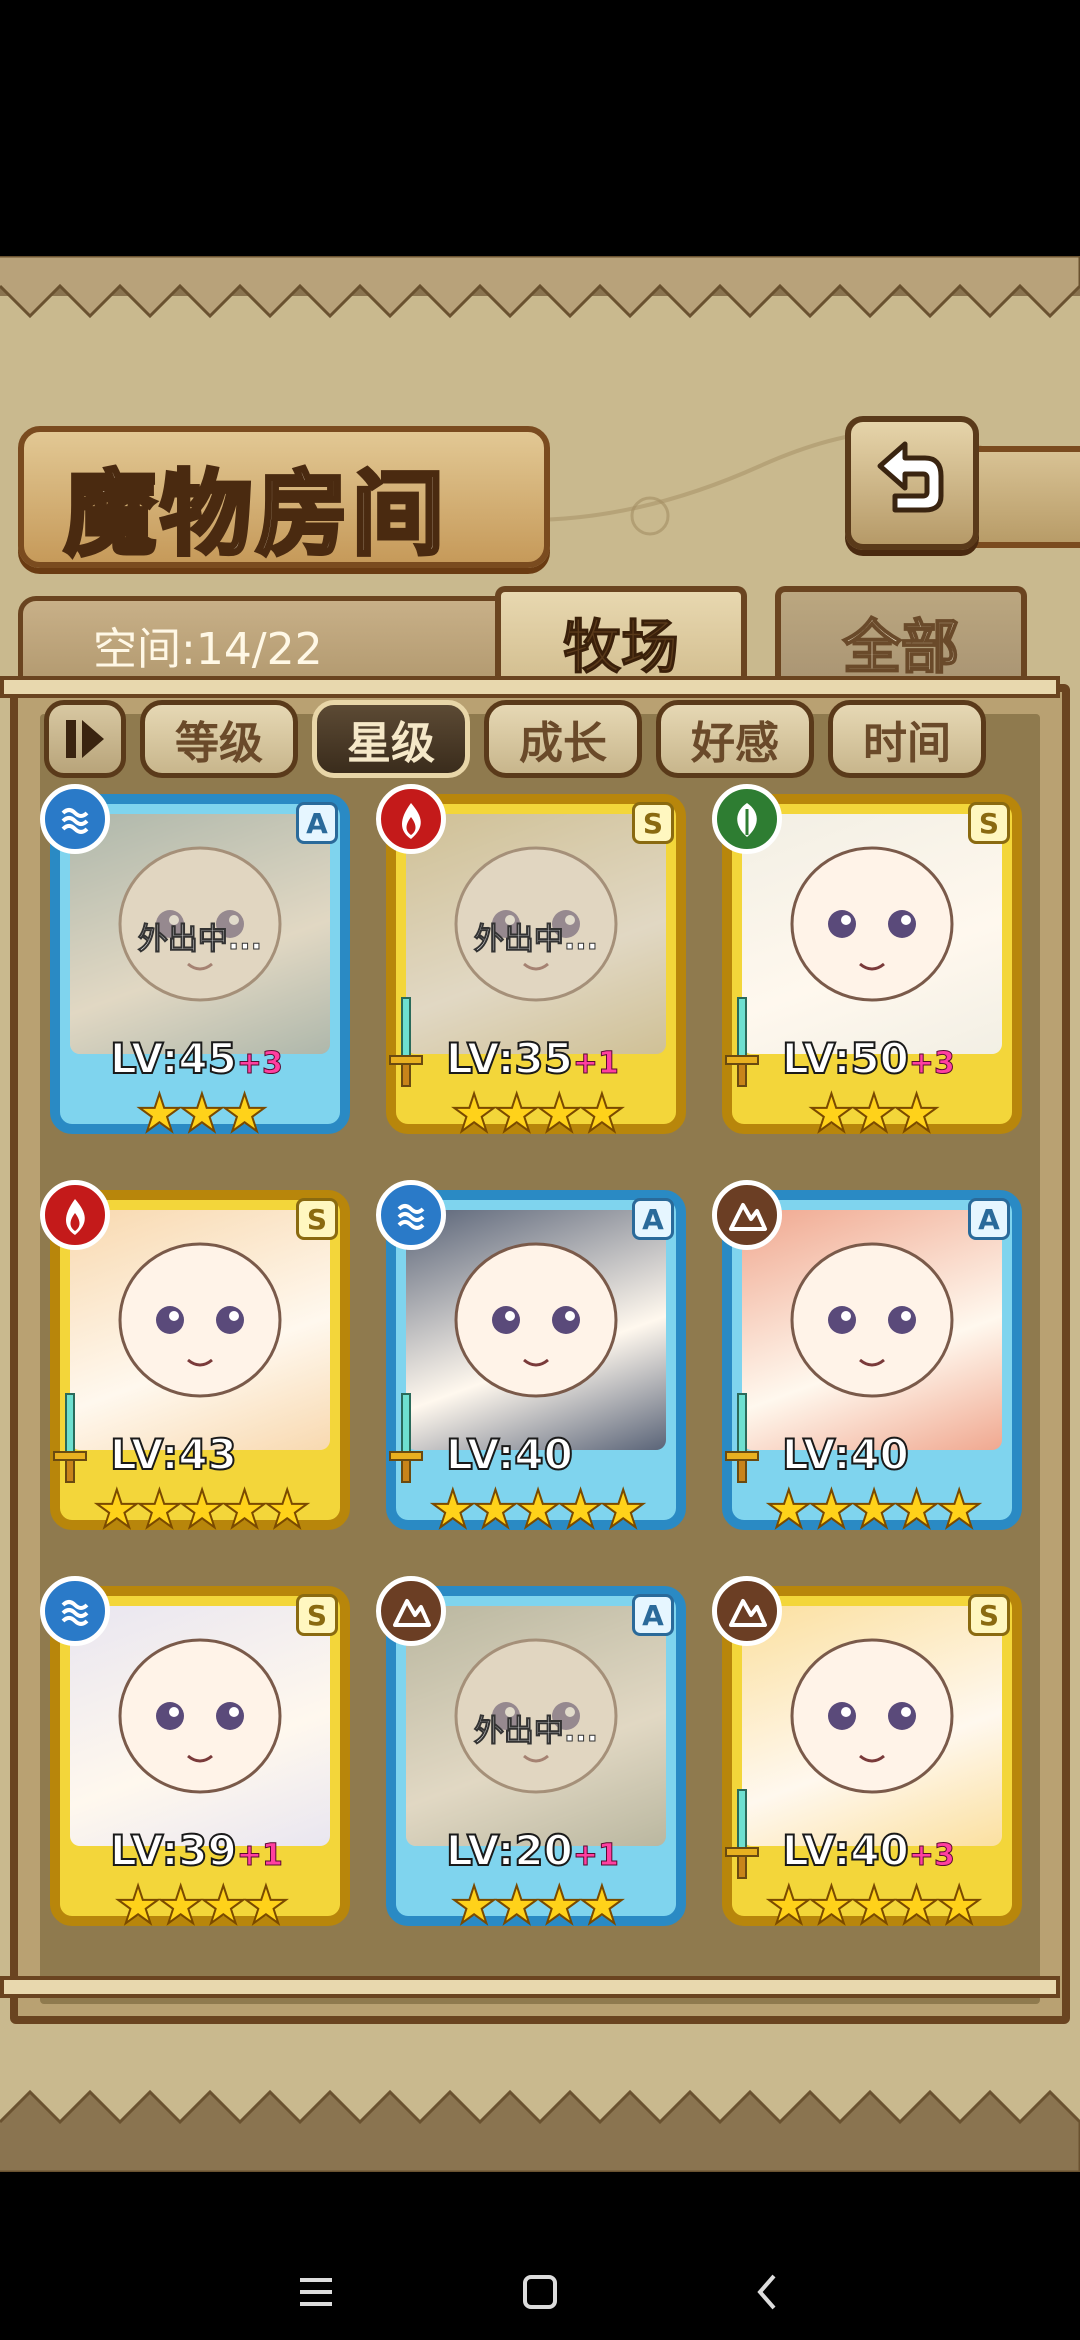 This screenshot has height=2340, width=1080. What do you see at coordinates (868, 1058) in the screenshot?
I see `monster-level: LV:50+3` at bounding box center [868, 1058].